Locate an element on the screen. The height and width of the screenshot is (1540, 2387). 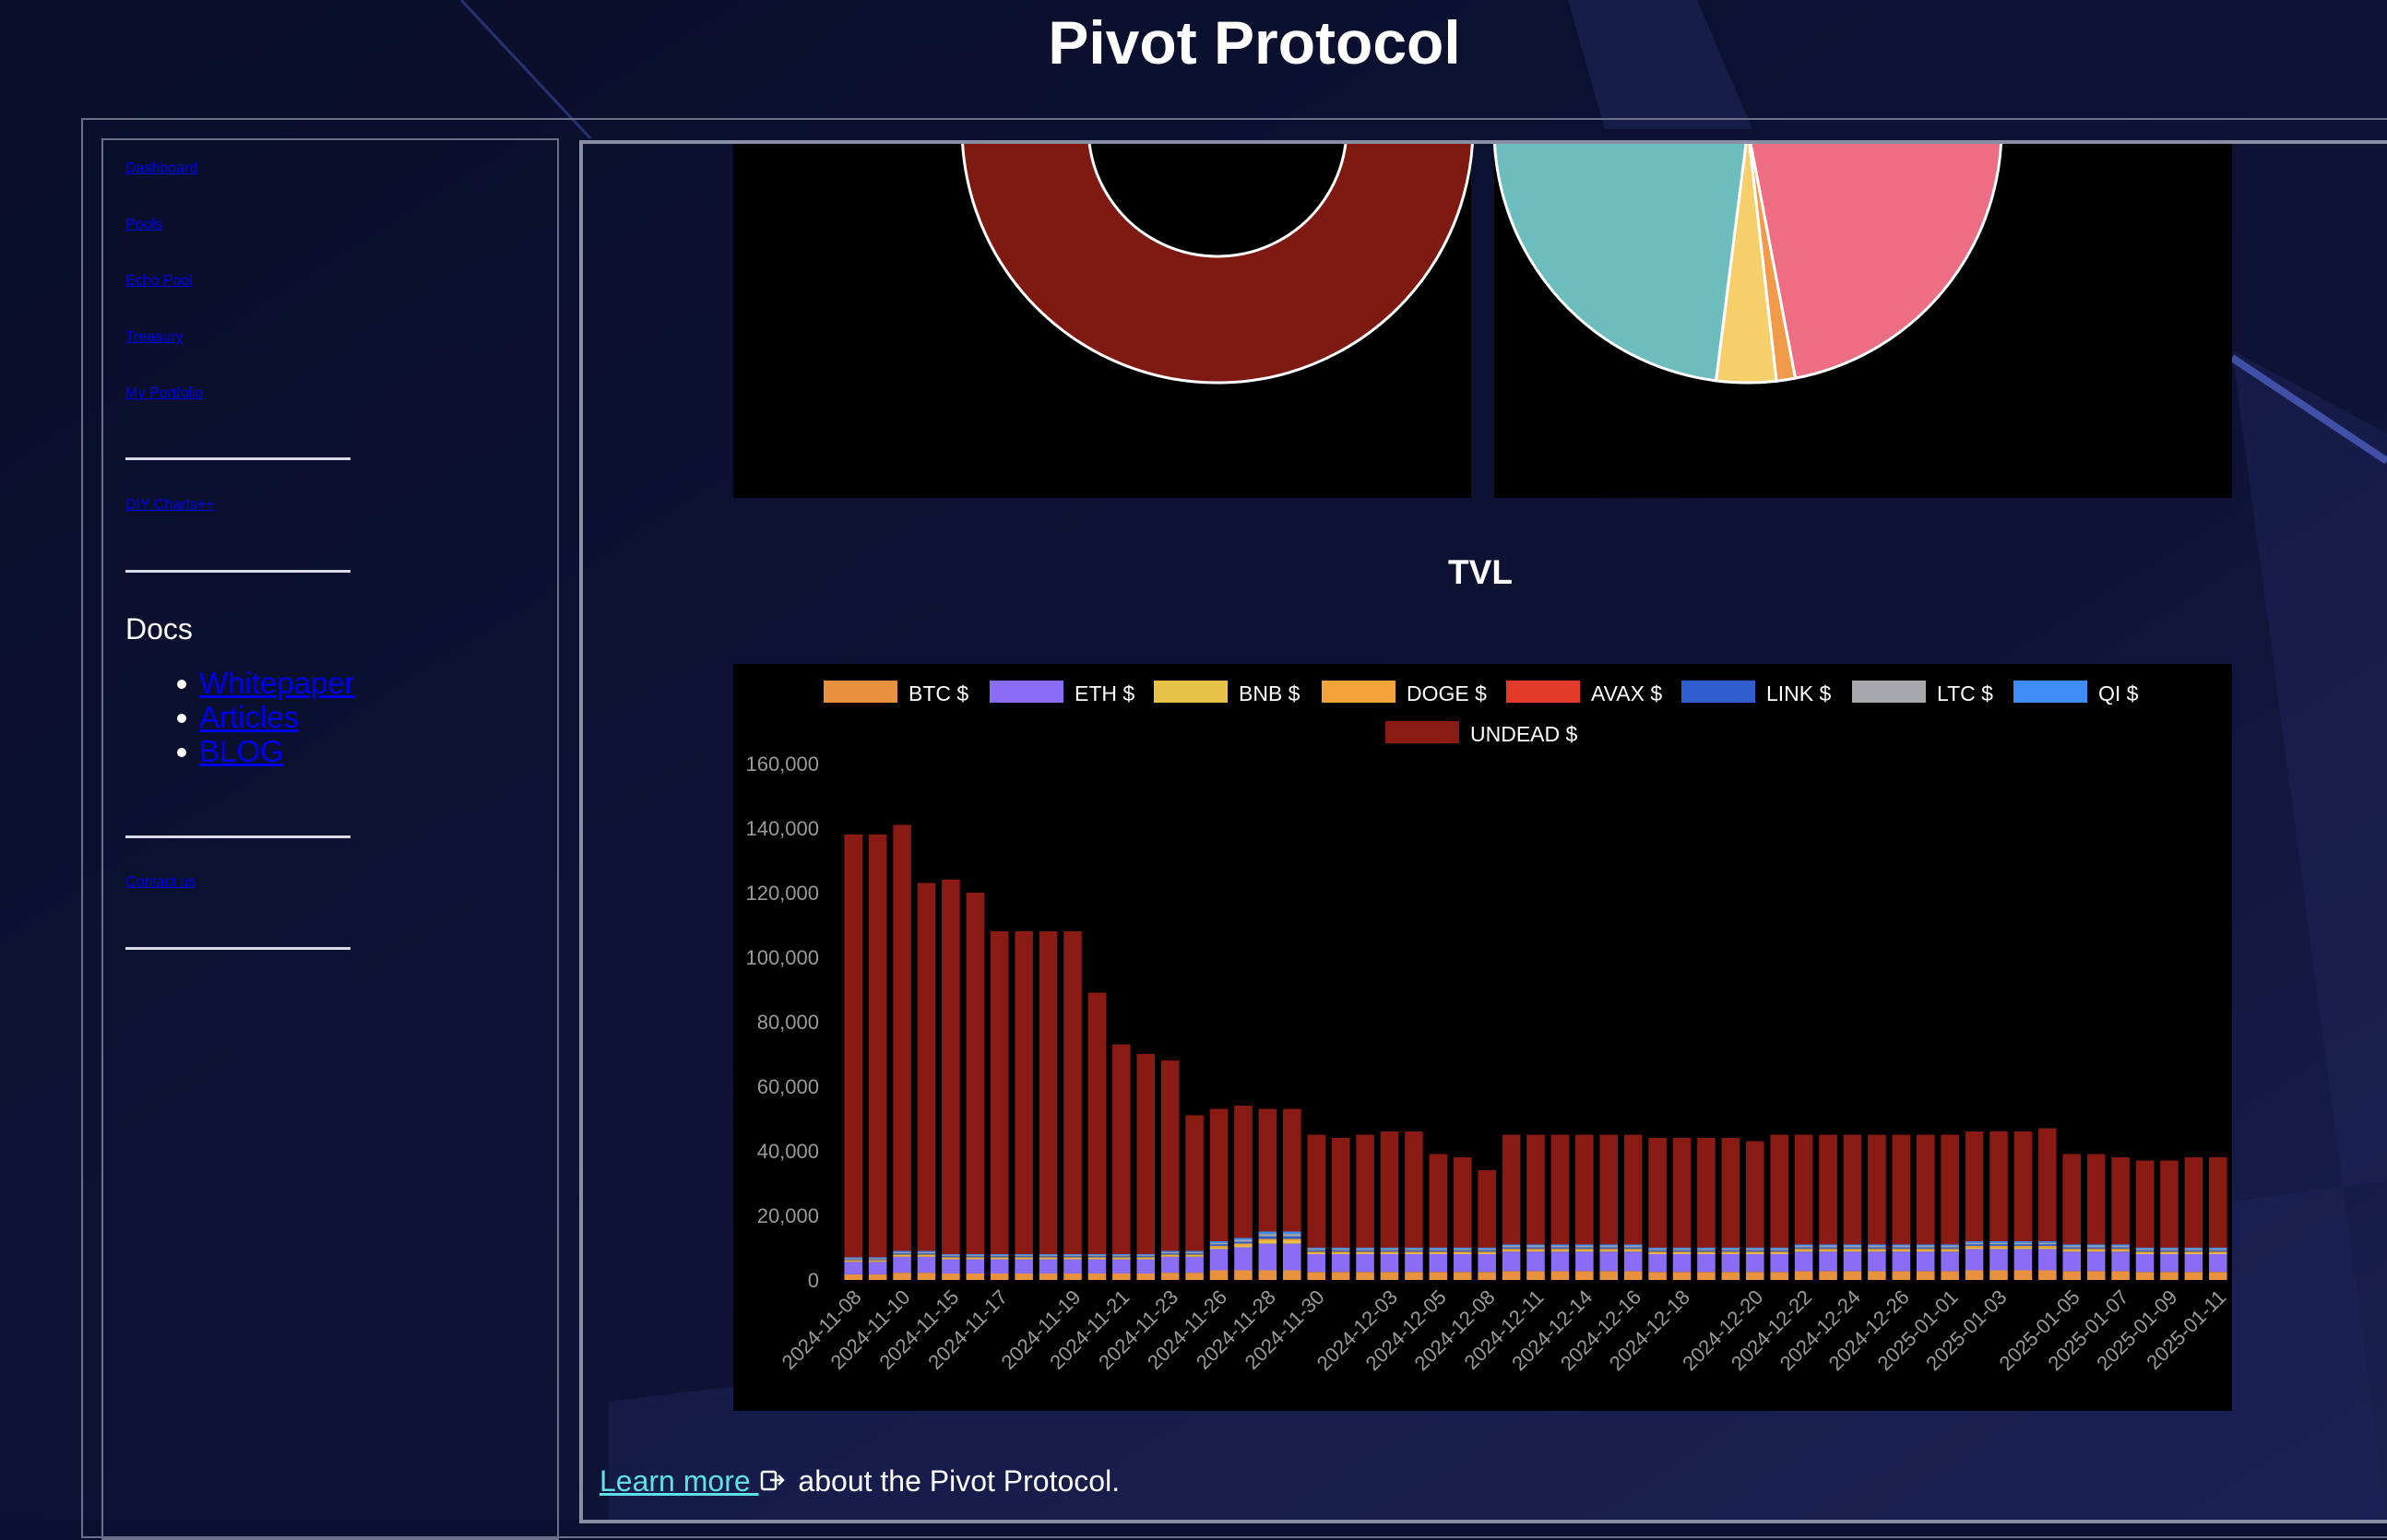
external-link-icon is located at coordinates (772, 1479).